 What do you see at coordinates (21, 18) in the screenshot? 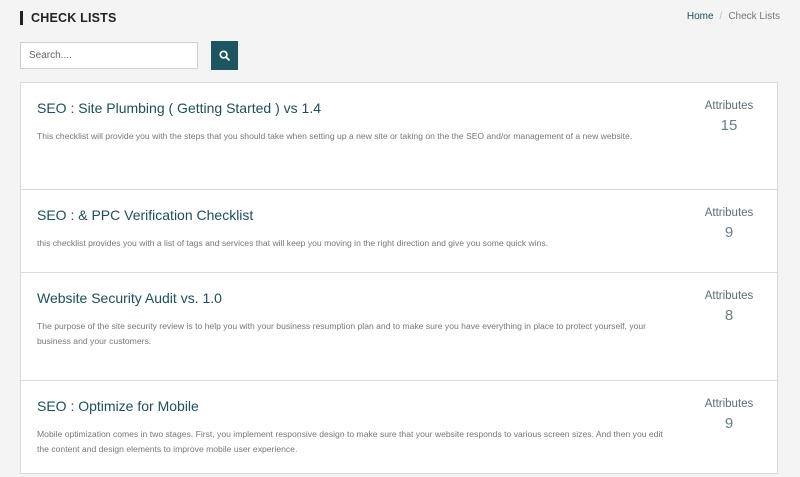
I see `title-accent-bar` at bounding box center [21, 18].